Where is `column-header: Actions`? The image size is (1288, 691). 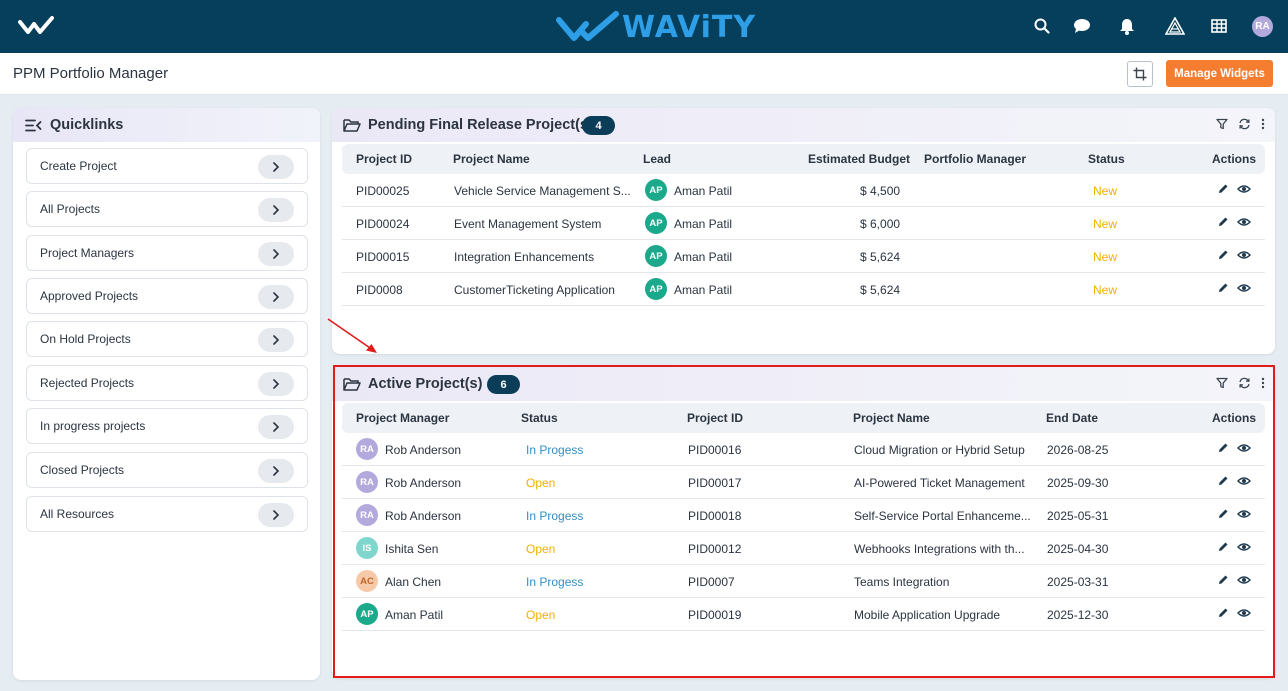
column-header: Actions is located at coordinates (1234, 159).